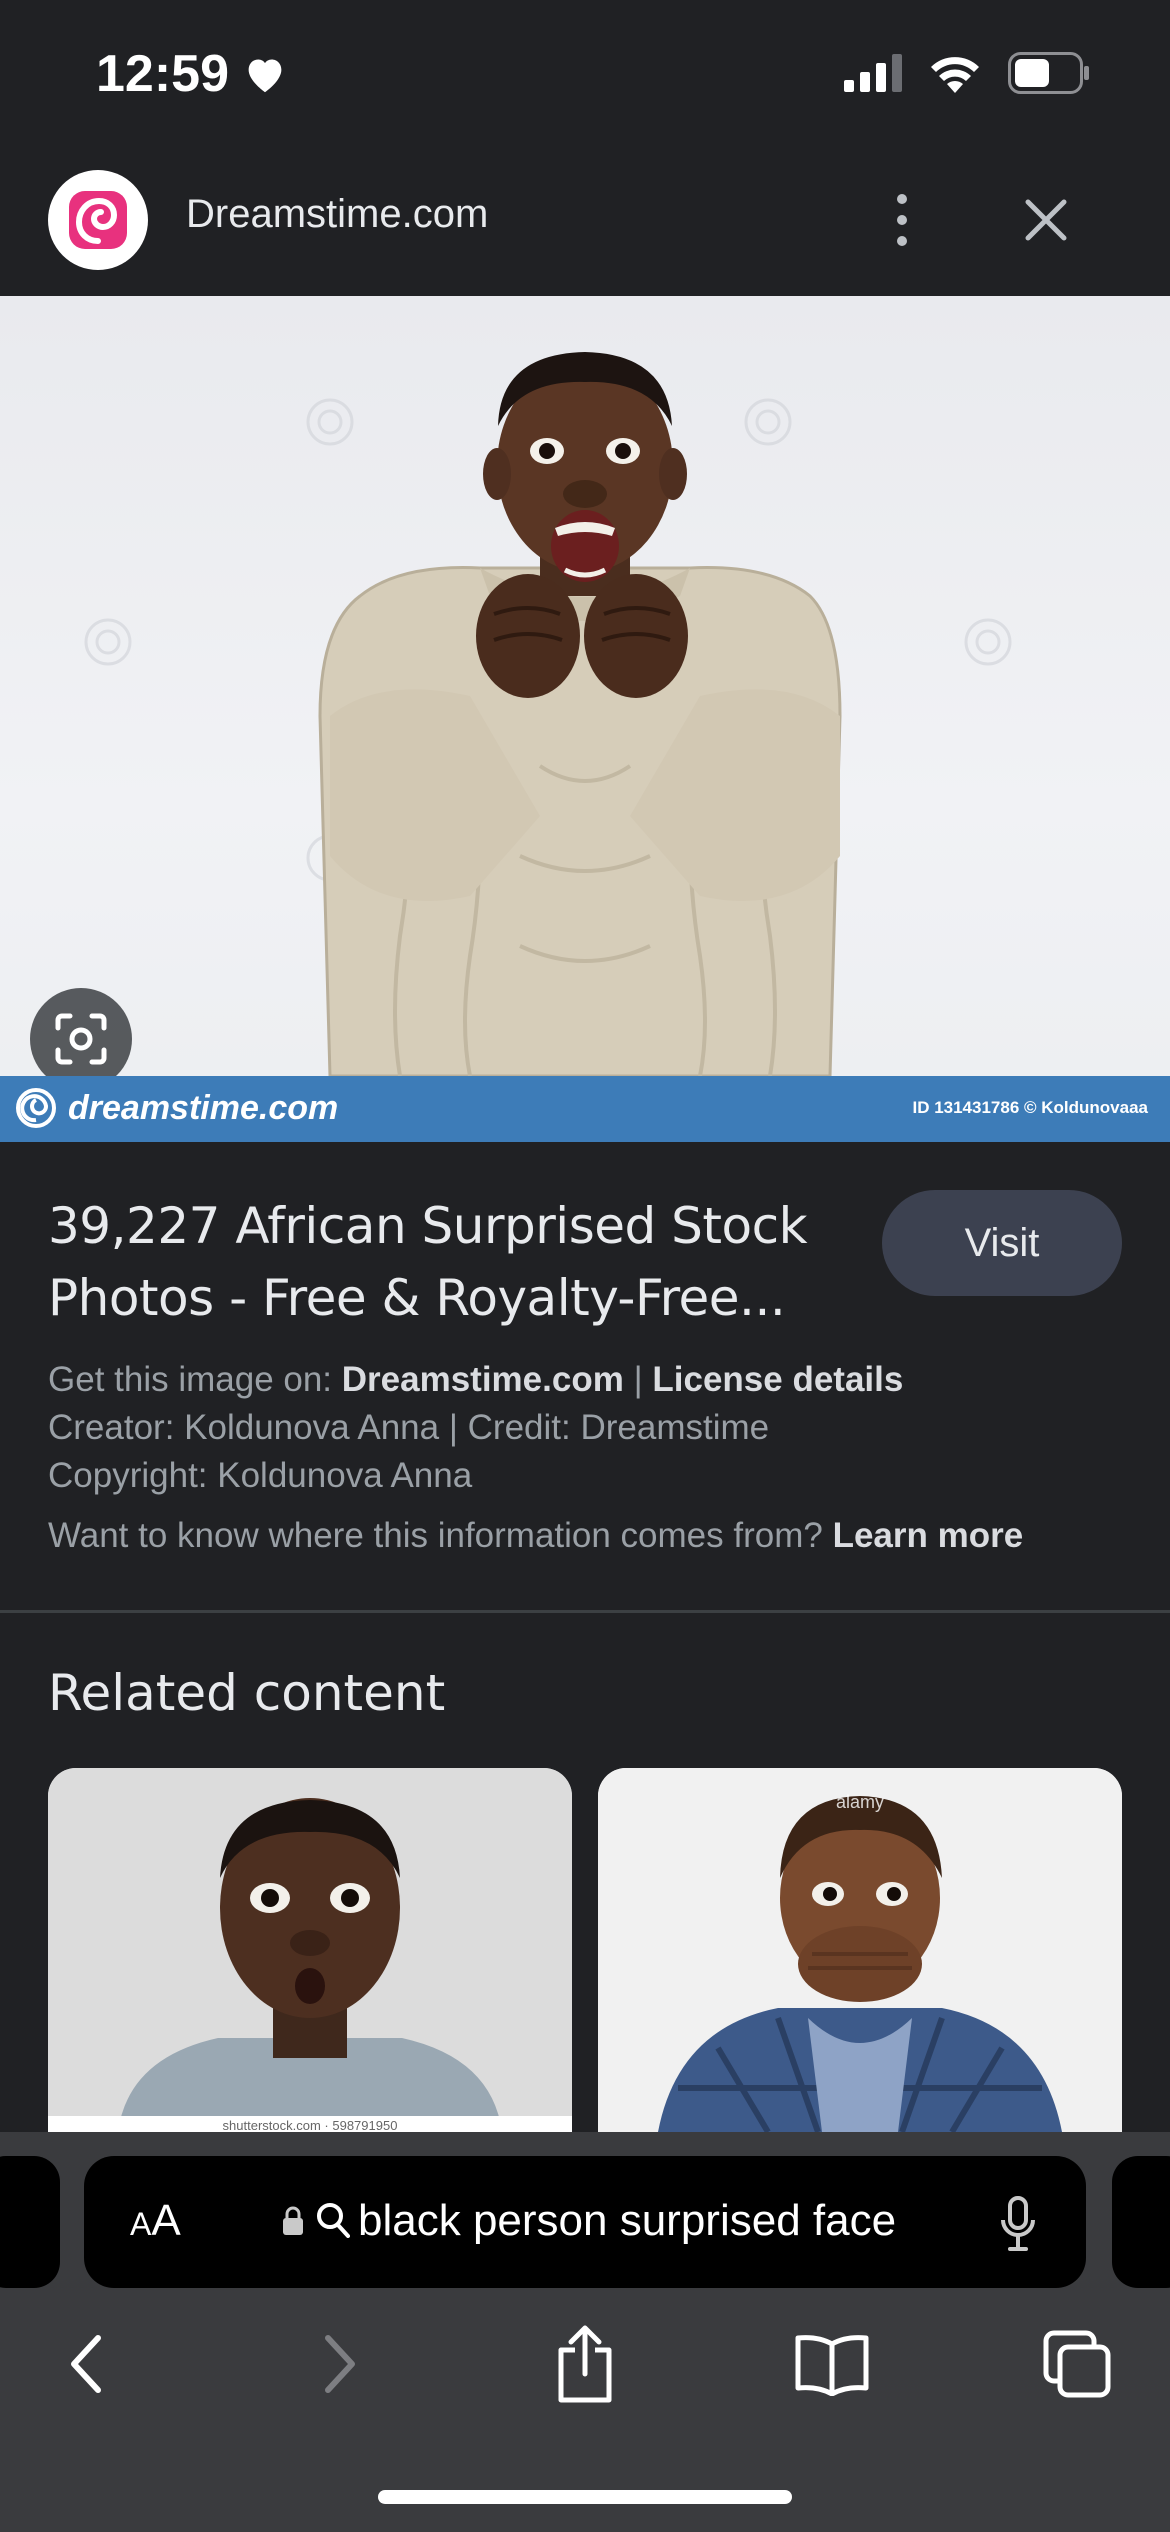 This screenshot has height=2532, width=1170. I want to click on related-content-heading: Related content, so click(247, 1693).